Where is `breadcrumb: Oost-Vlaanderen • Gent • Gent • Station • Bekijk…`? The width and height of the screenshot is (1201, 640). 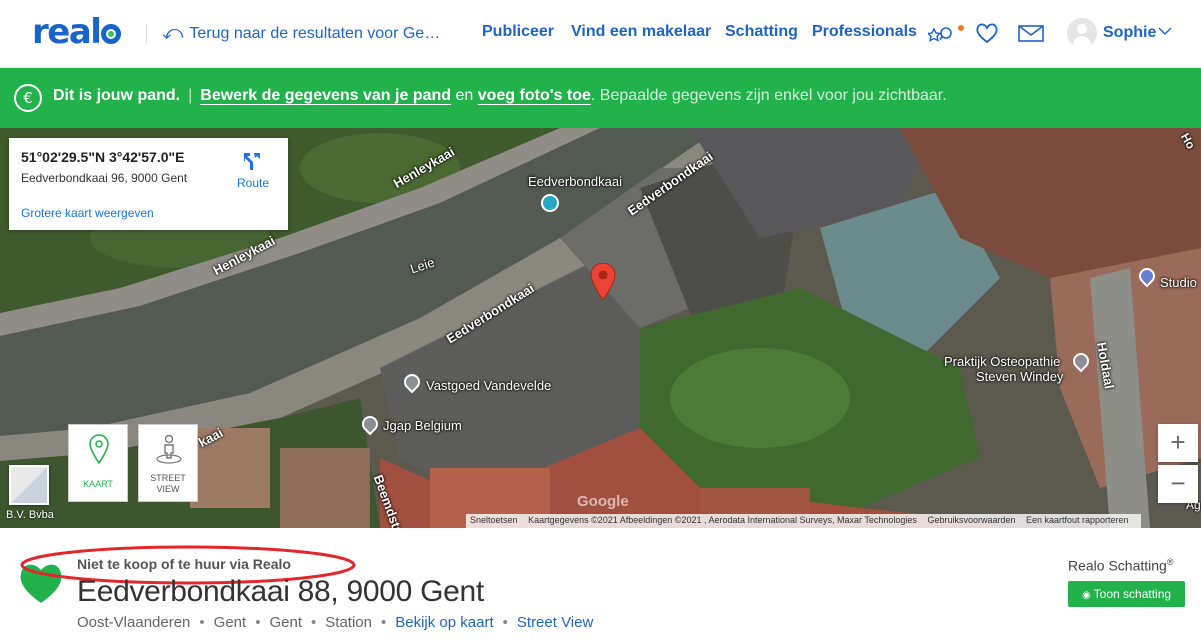
breadcrumb: Oost-Vlaanderen • Gent • Gent • Station • Bekijk… is located at coordinates (335, 622).